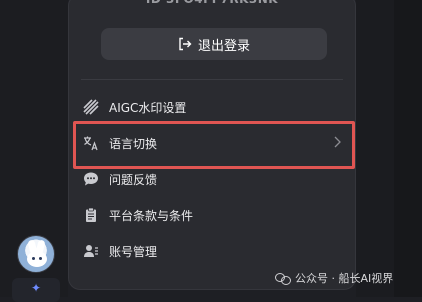 This screenshot has height=302, width=422. What do you see at coordinates (283, 278) in the screenshot?
I see `wechat-icon` at bounding box center [283, 278].